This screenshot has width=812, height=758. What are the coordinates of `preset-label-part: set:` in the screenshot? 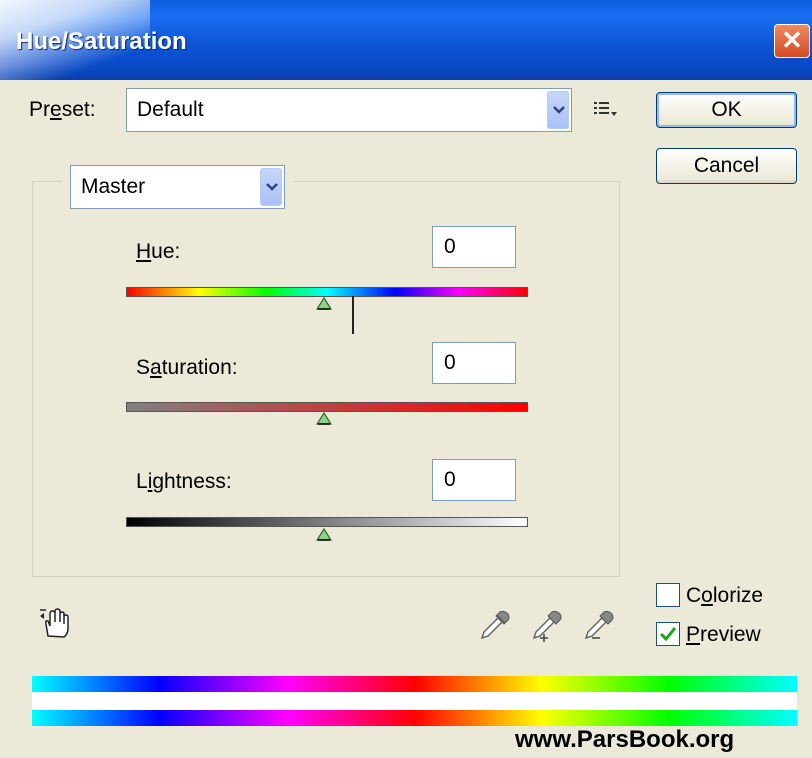 It's located at (78, 109).